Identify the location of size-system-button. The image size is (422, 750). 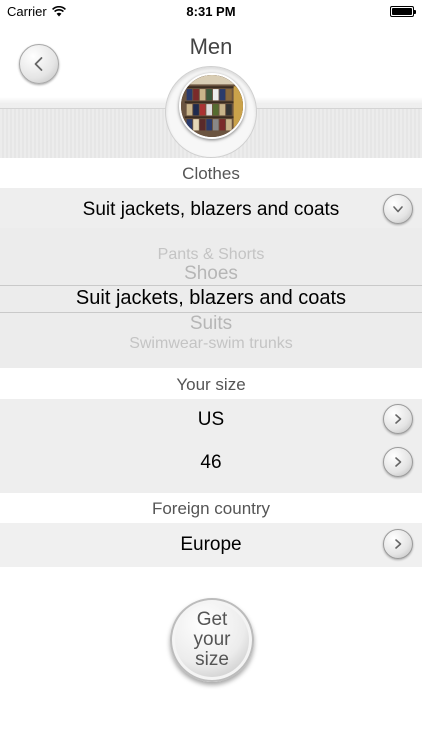
(398, 419).